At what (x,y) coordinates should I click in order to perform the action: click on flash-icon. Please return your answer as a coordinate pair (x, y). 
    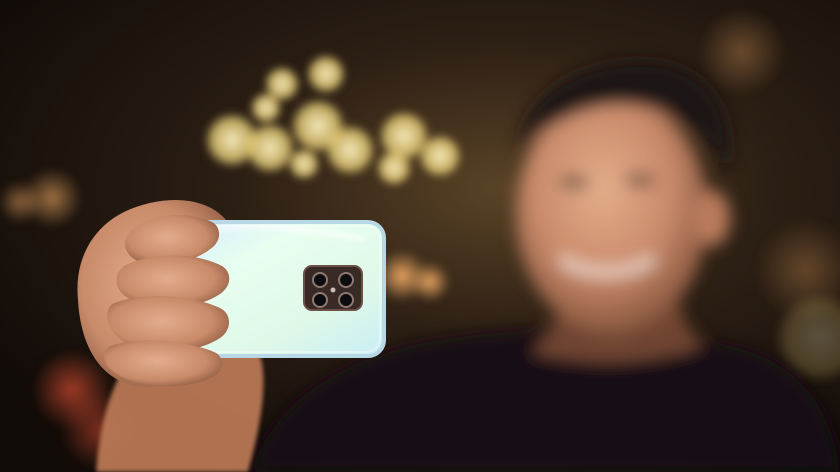
    Looking at the image, I should click on (333, 290).